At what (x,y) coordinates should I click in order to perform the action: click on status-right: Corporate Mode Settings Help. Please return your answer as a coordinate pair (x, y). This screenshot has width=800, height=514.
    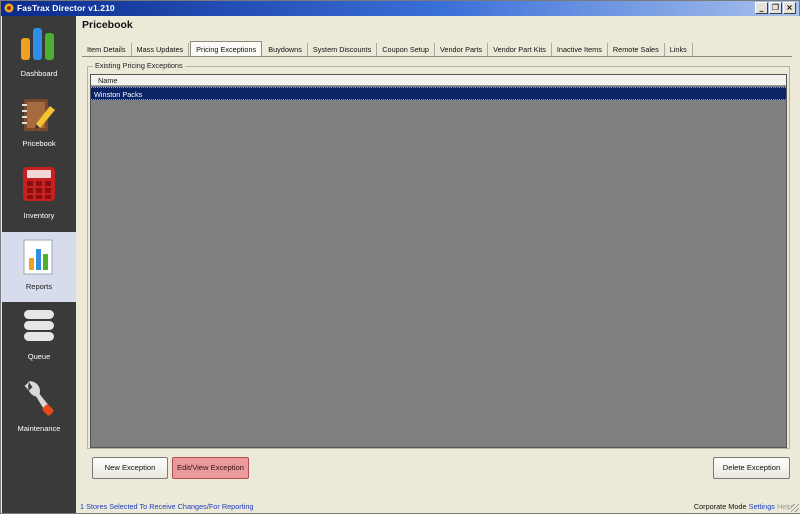
    Looking at the image, I should click on (743, 506).